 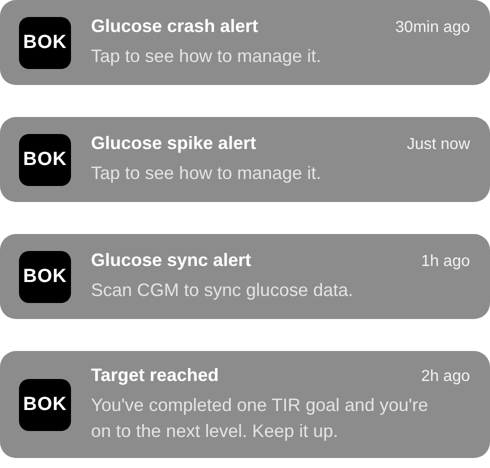 I want to click on notification-time: 1h ago, so click(x=445, y=262).